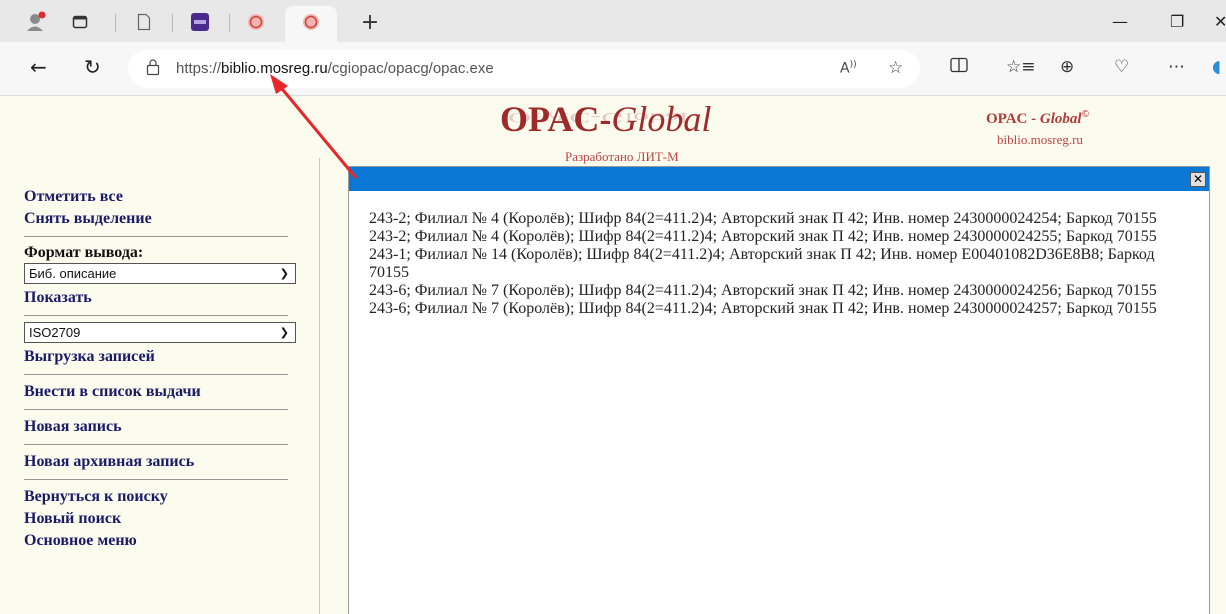  Describe the element at coordinates (160, 497) in the screenshot. I see `back-to-search-link: Вернуться к поиску` at that location.